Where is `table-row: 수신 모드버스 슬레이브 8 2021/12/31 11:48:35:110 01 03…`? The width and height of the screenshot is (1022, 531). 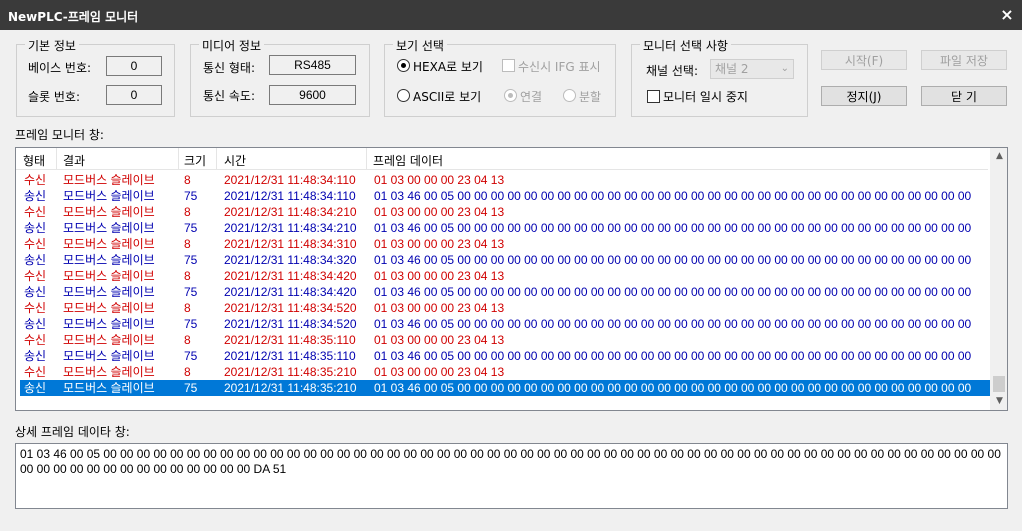
table-row: 수신 모드버스 슬레이브 8 2021/12/31 11:48:35:110 01 03… is located at coordinates (505, 340).